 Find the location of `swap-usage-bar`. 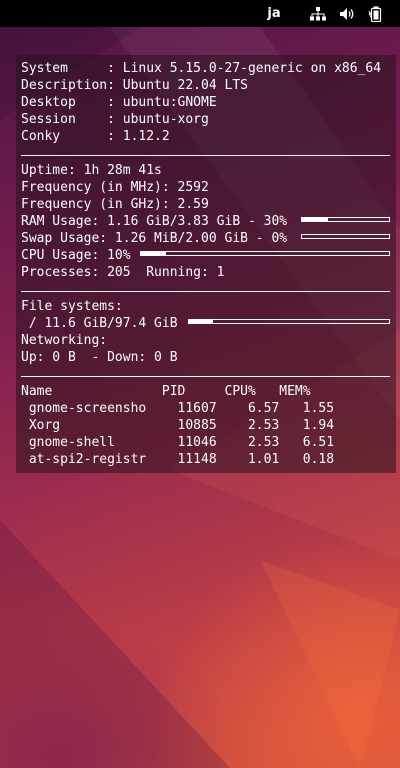

swap-usage-bar is located at coordinates (345, 236).